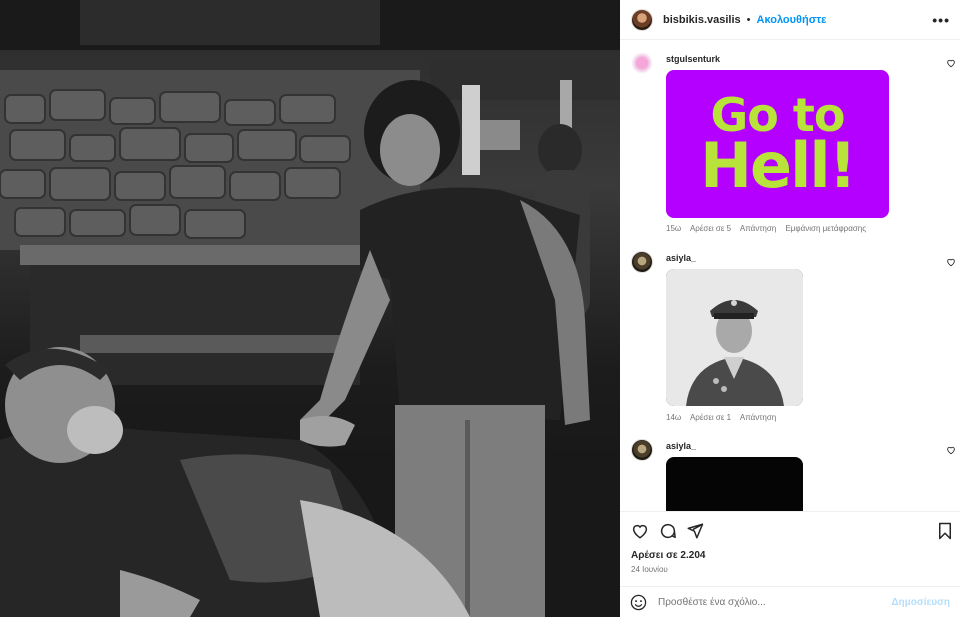  I want to click on comment-meta: 14ω Αρέσει σε 1 Απάντηση, so click(724, 417).